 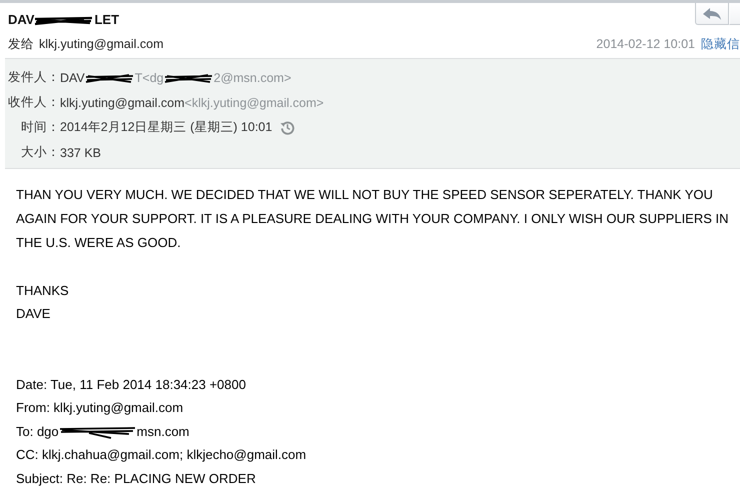 I want to click on detail-value: klkj.yuting@gmail.com, so click(x=122, y=103).